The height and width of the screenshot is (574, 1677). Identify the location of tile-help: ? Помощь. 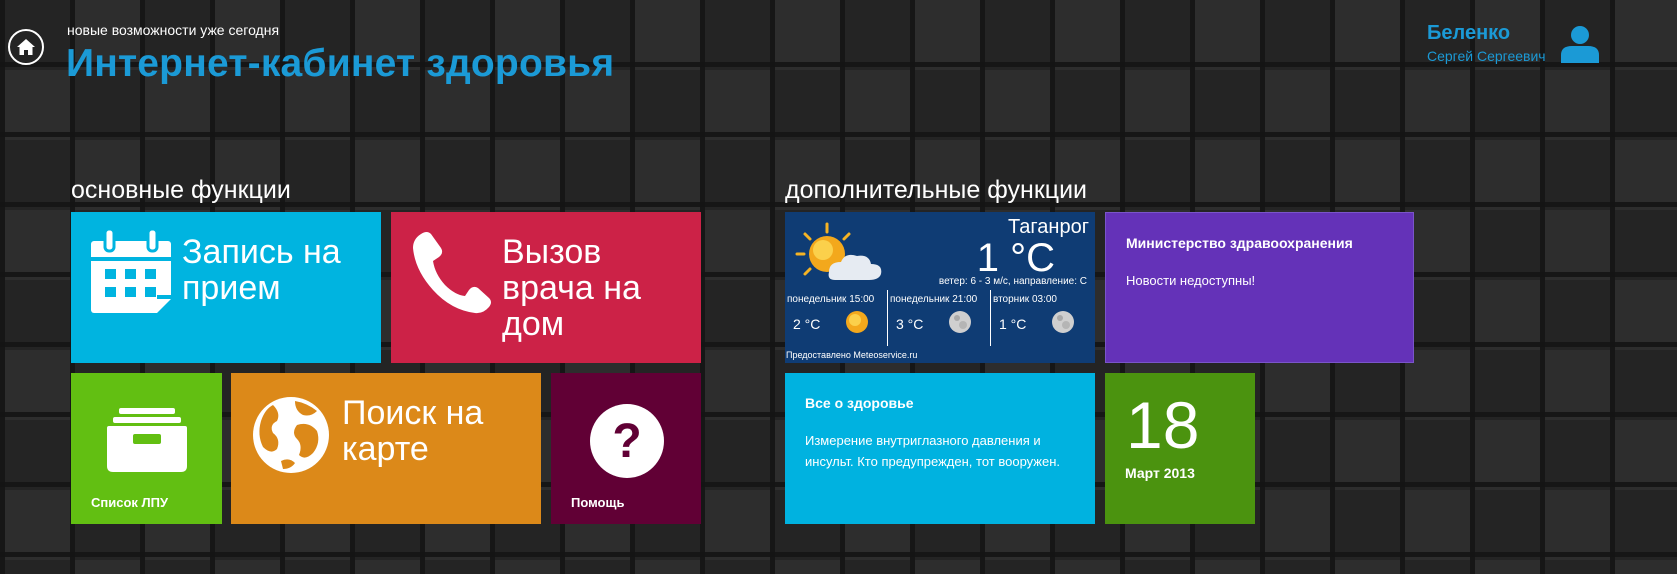
(626, 448).